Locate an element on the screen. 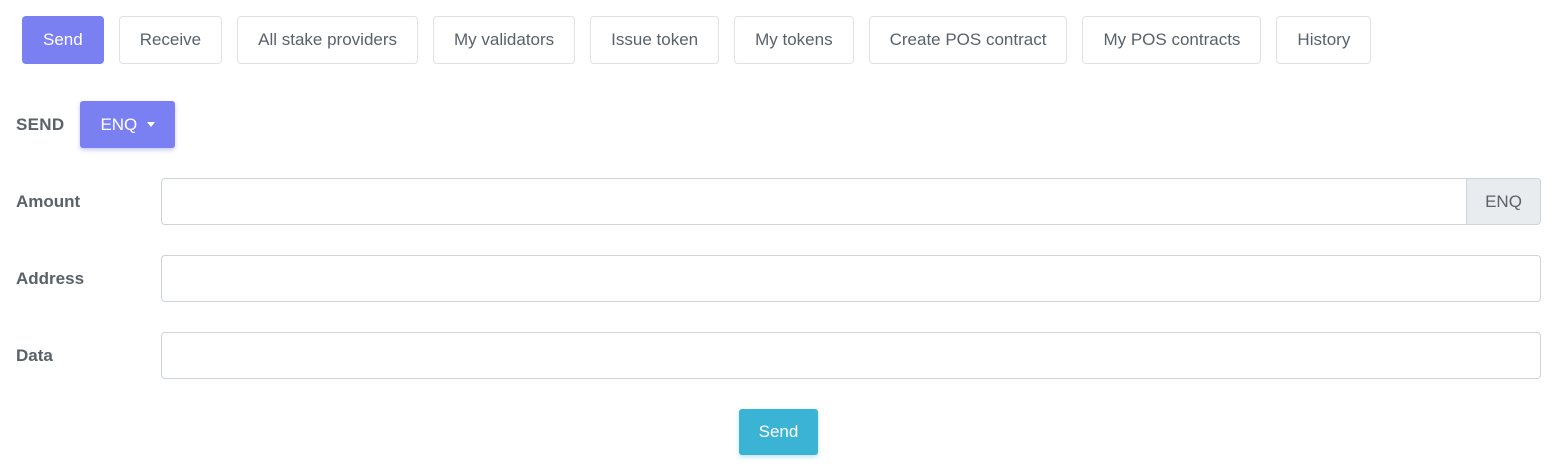 This screenshot has width=1555, height=468. tab-history: History is located at coordinates (1324, 40).